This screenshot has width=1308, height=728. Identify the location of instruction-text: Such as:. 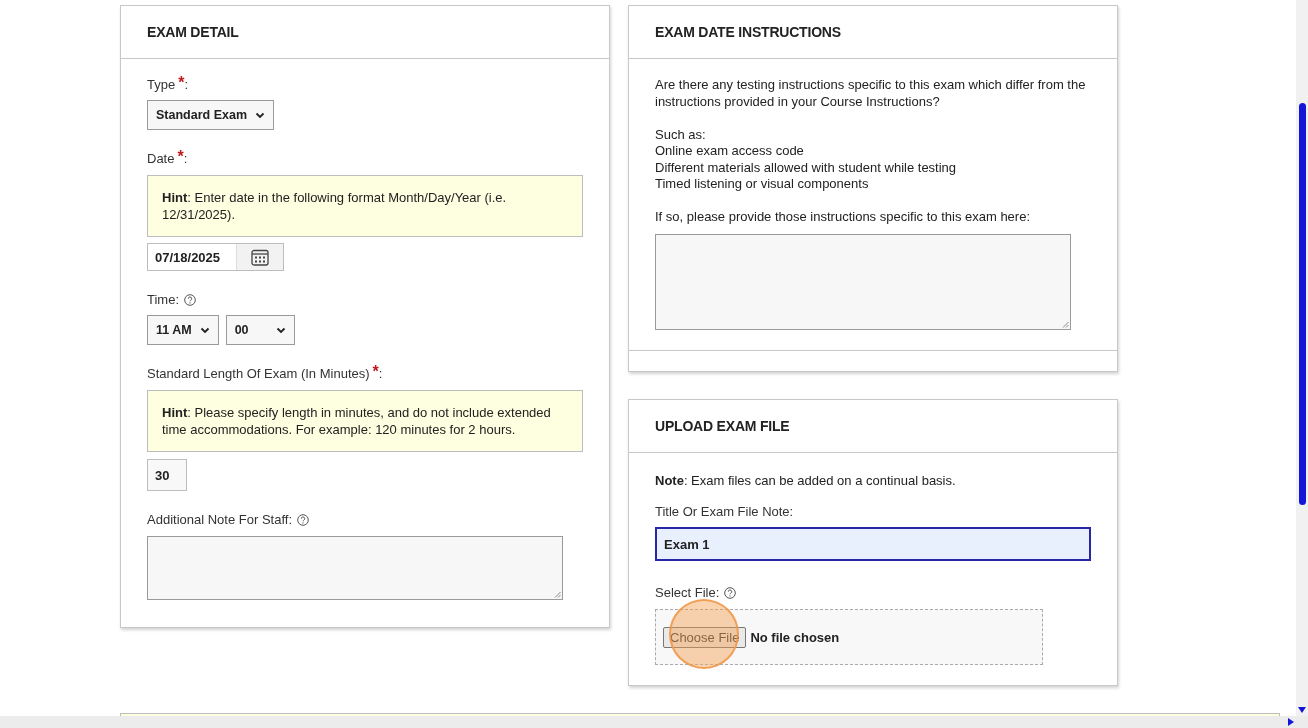
(681, 134).